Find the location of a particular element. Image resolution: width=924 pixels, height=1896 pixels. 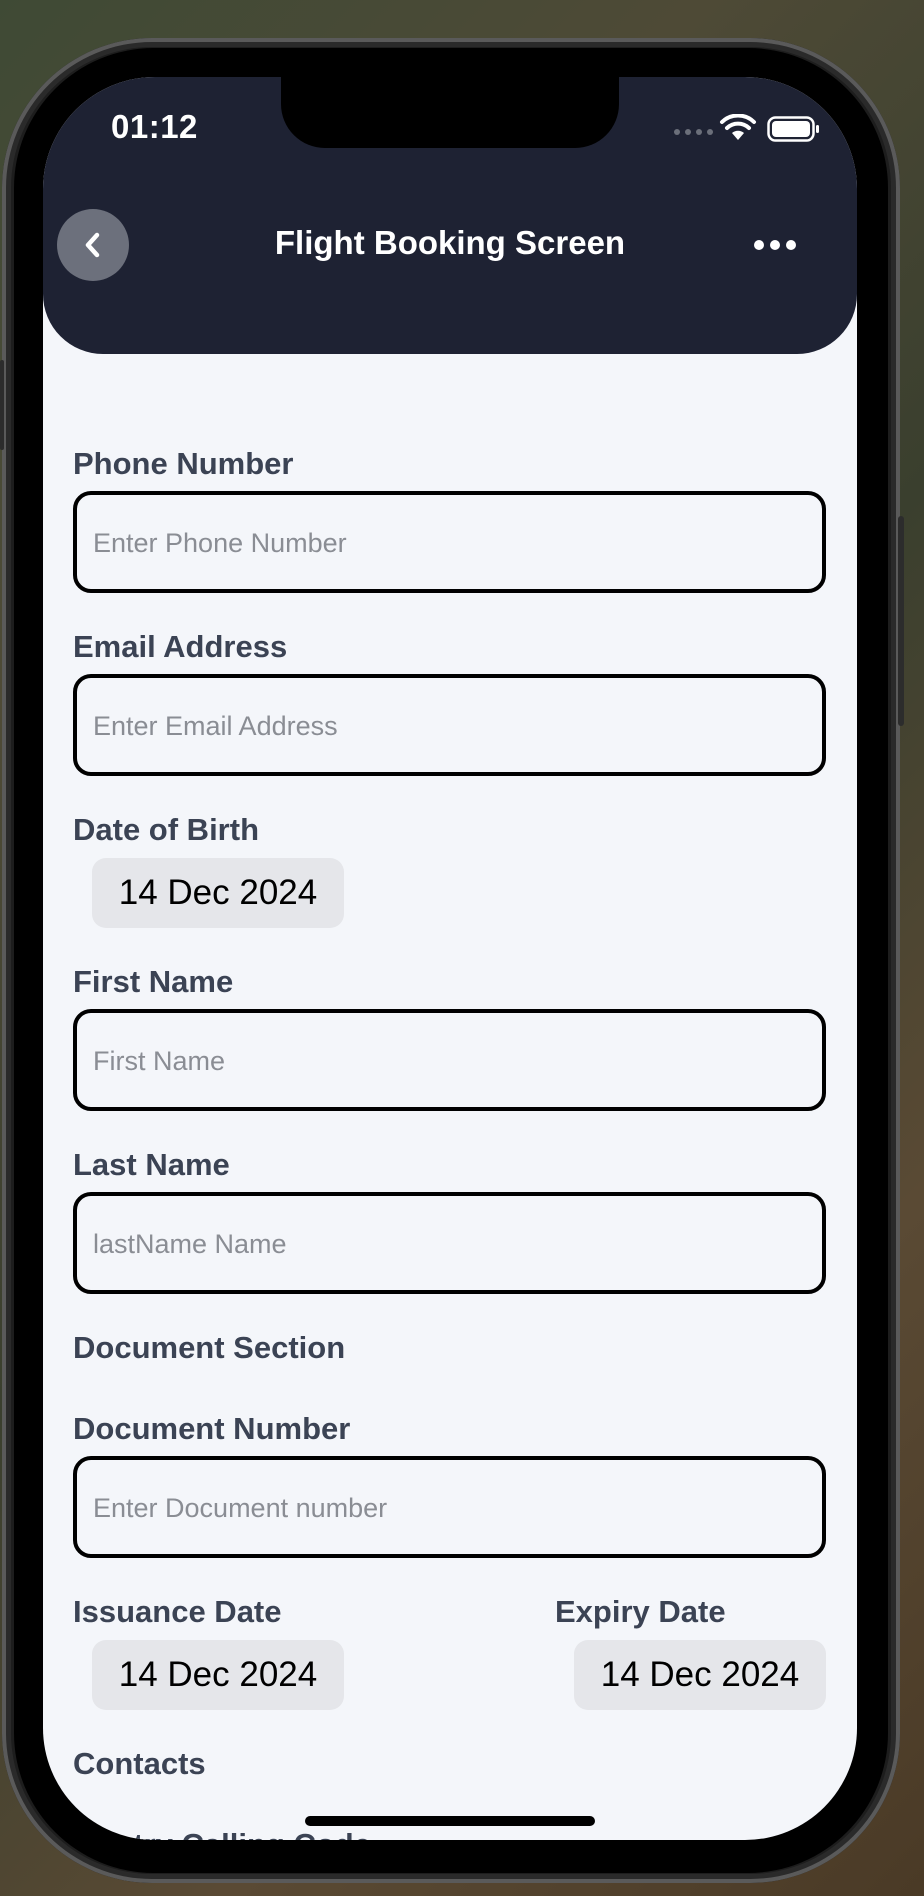

expiry-date-picker: 14 Dec 2024 is located at coordinates (700, 1675).